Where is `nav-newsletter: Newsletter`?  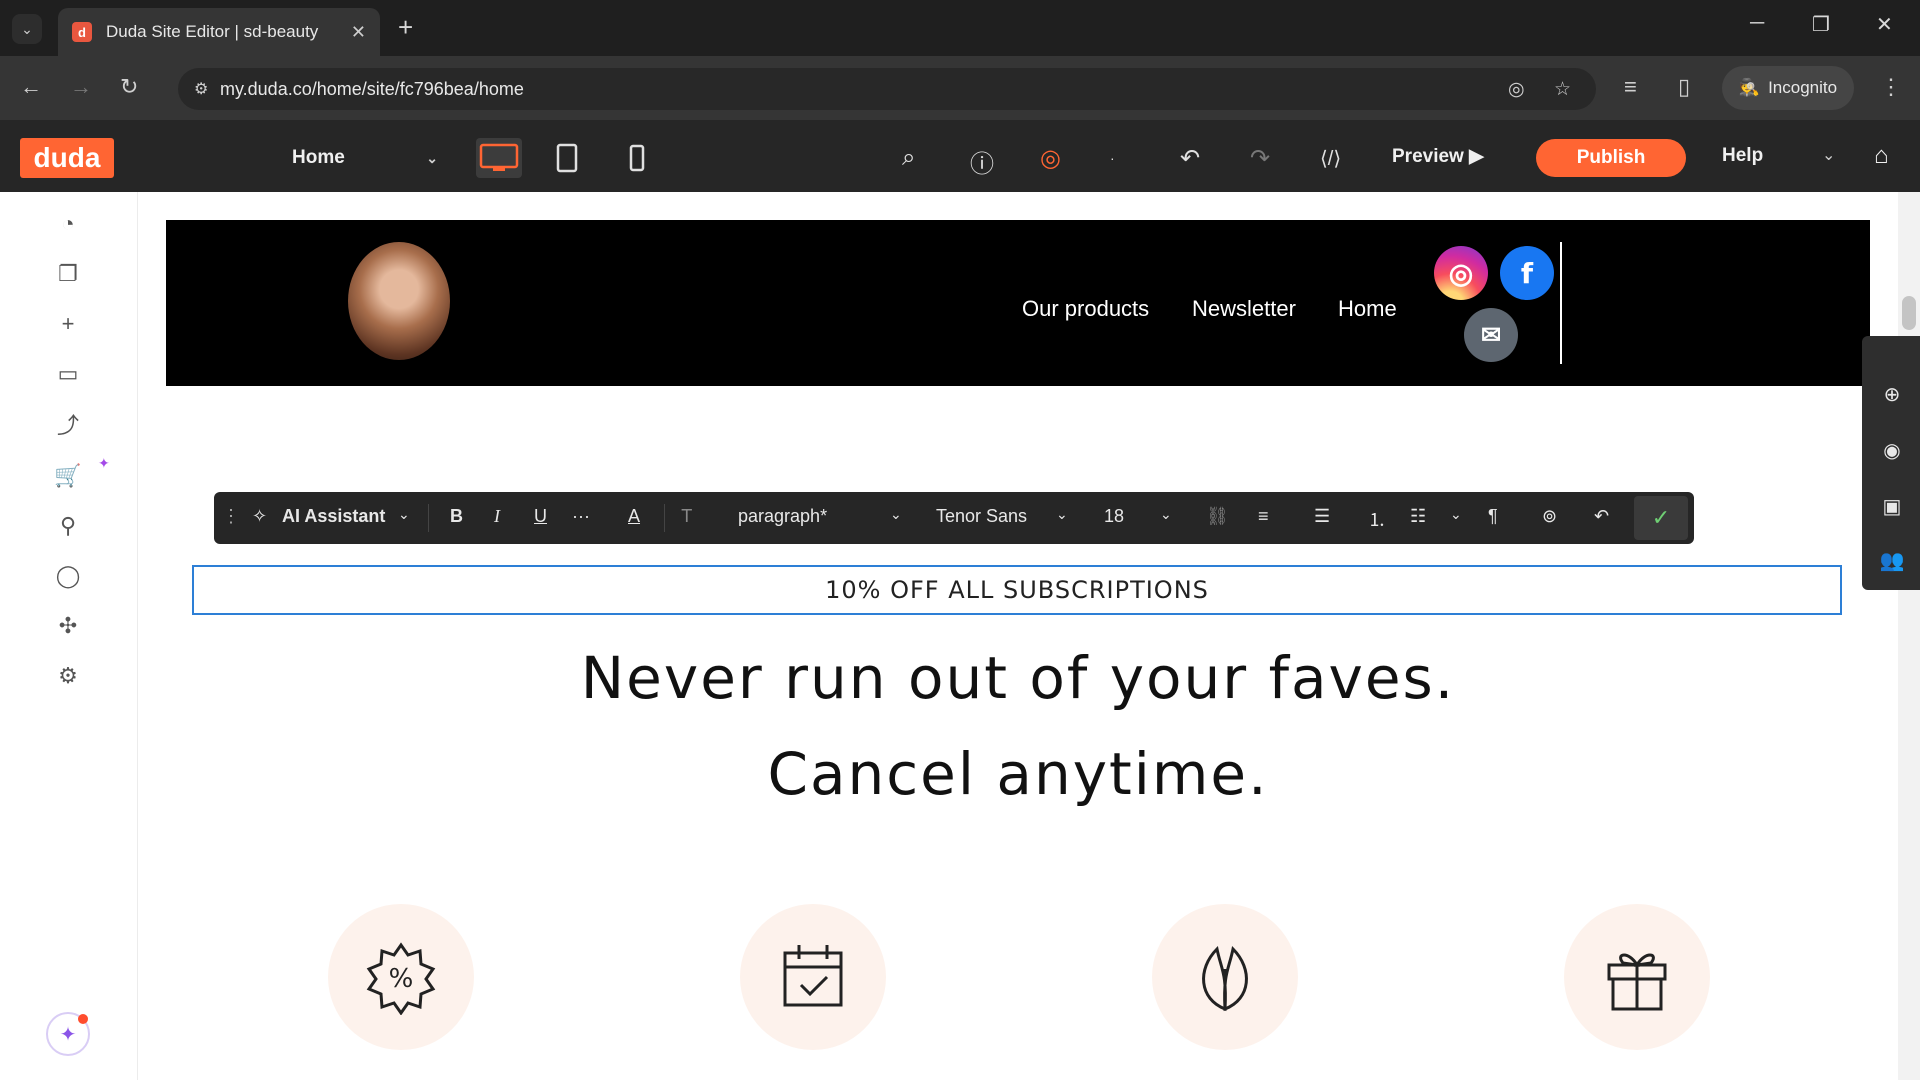 nav-newsletter: Newsletter is located at coordinates (1244, 309).